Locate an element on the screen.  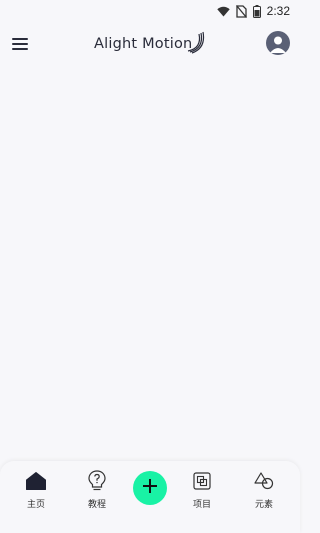
projects-icon is located at coordinates (202, 481).